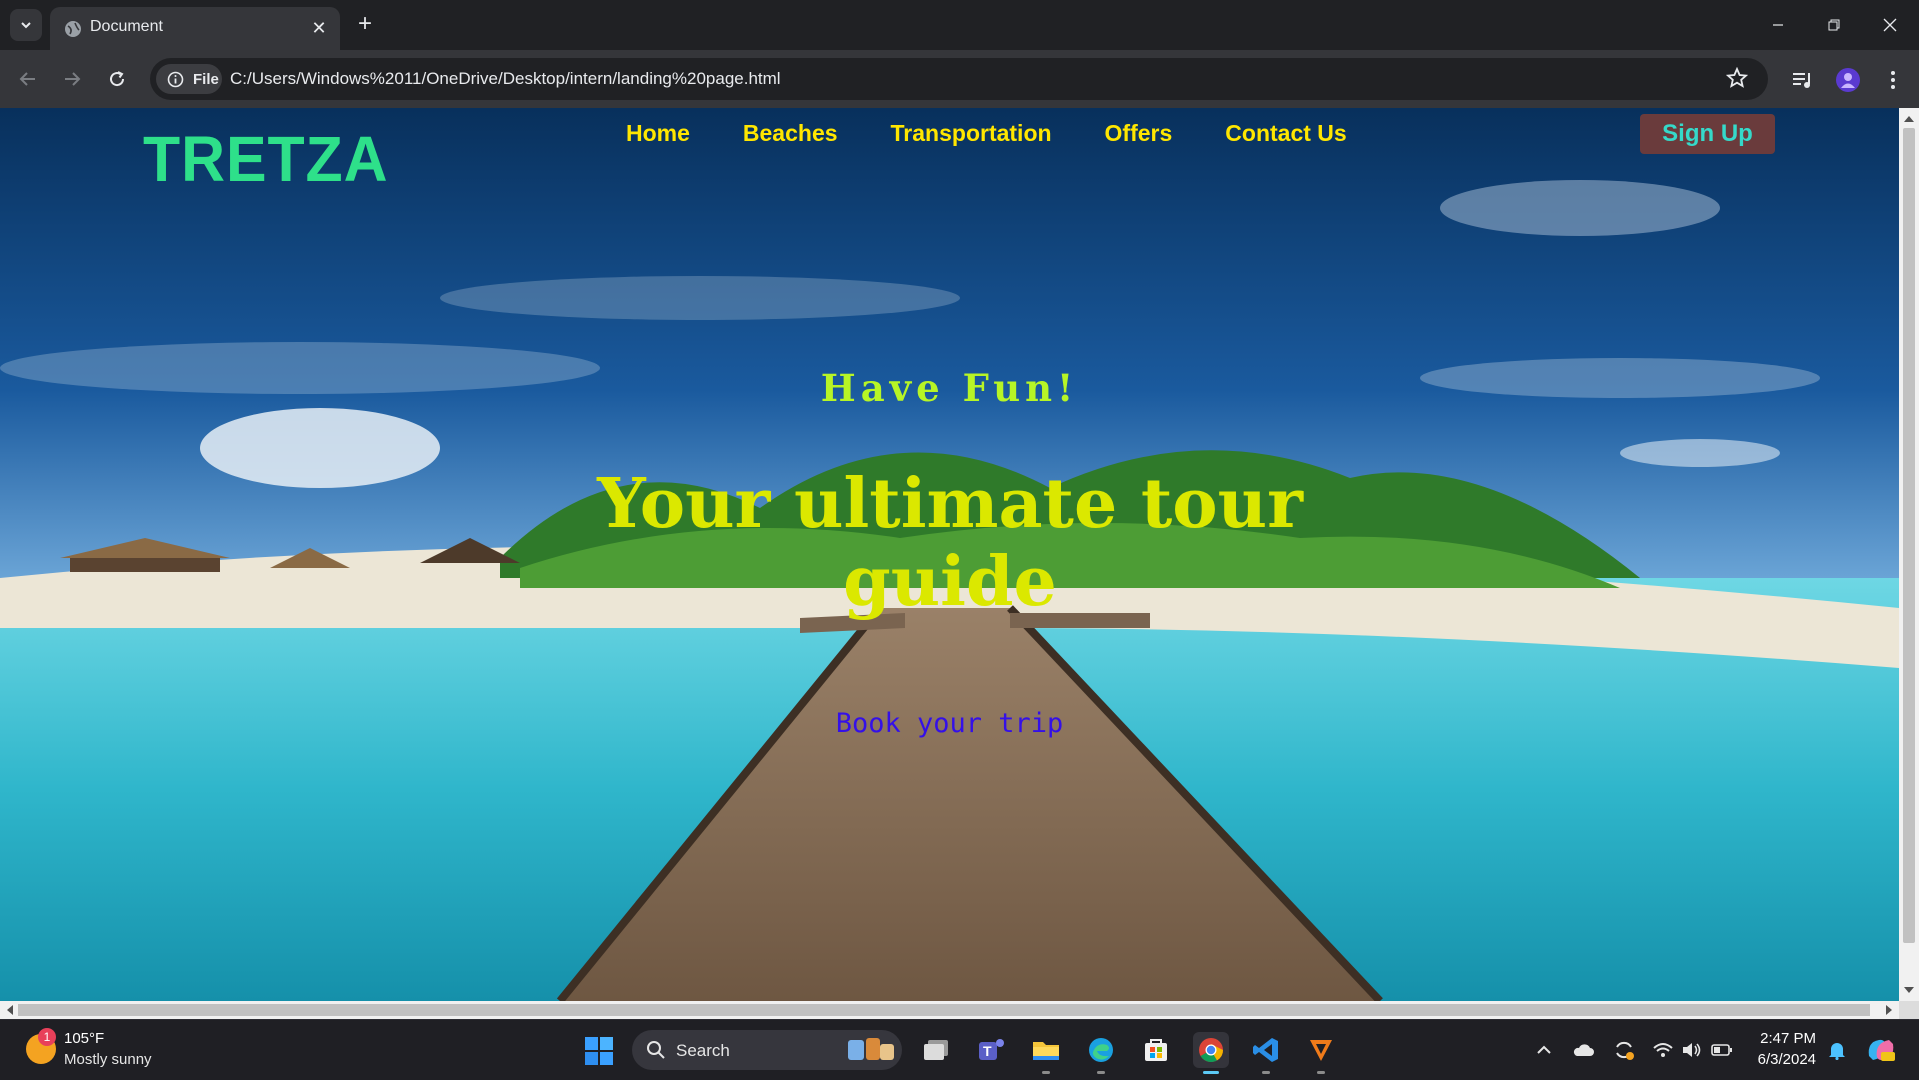 This screenshot has height=1080, width=1919. I want to click on clock-date: 6/3/2024, so click(1786, 1059).